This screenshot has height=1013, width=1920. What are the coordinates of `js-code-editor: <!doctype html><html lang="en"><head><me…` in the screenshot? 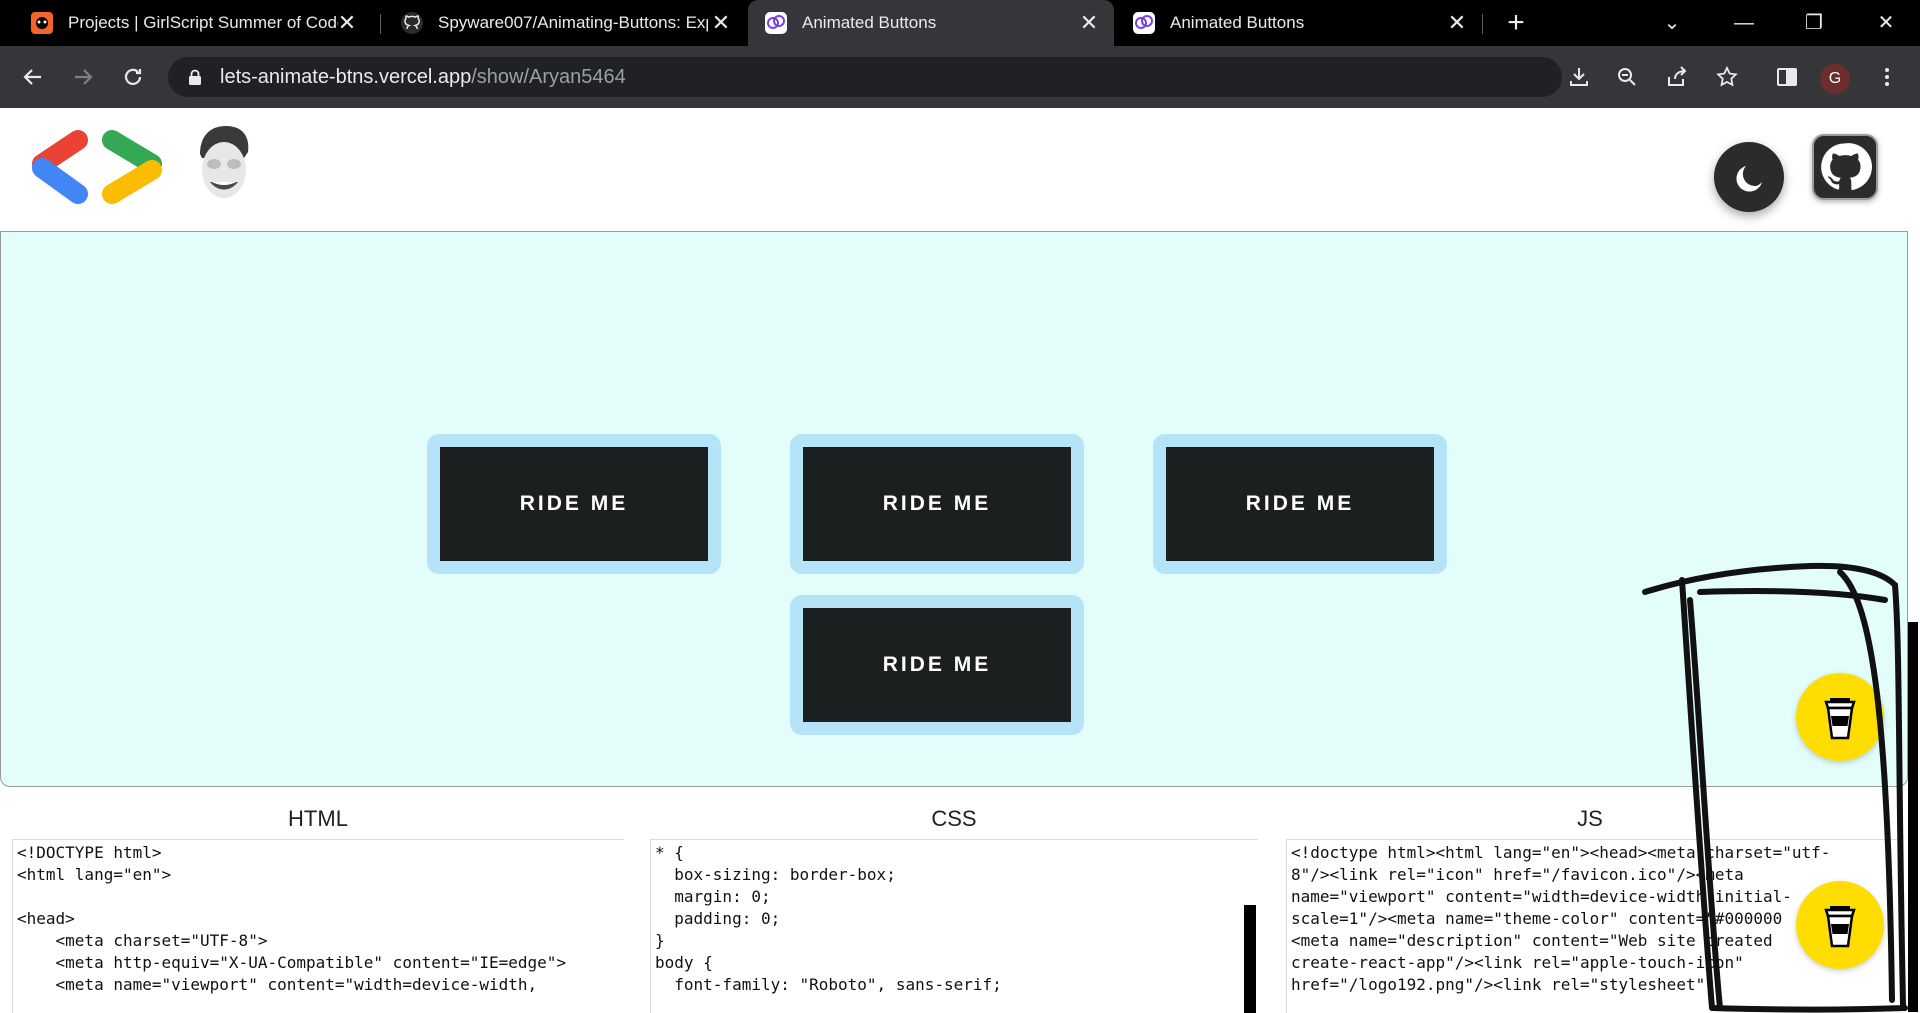 It's located at (1594, 926).